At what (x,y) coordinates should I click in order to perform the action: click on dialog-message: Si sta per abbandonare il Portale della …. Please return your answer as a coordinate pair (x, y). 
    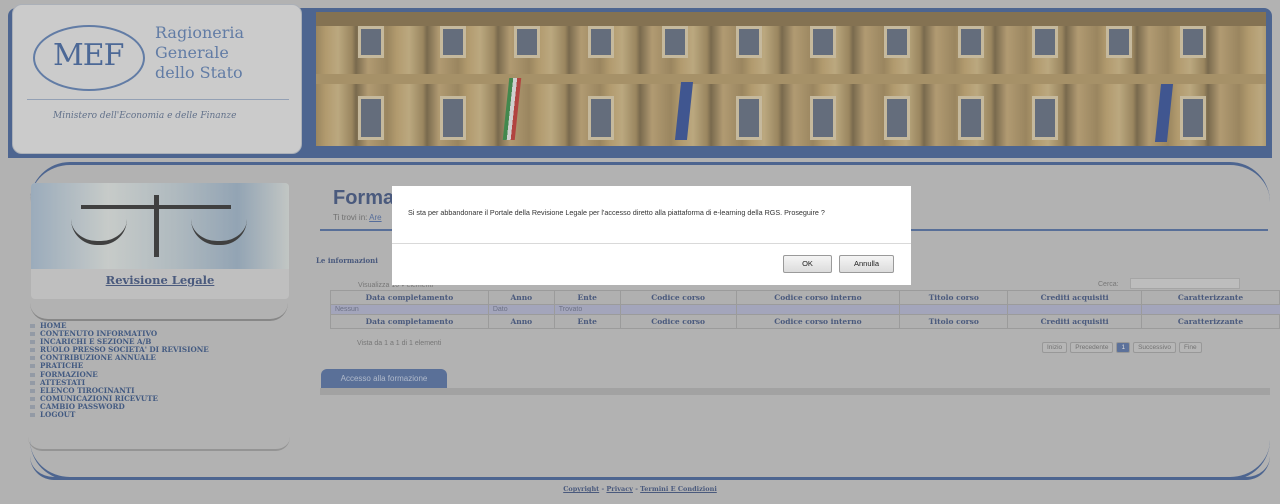
    Looking at the image, I should click on (616, 212).